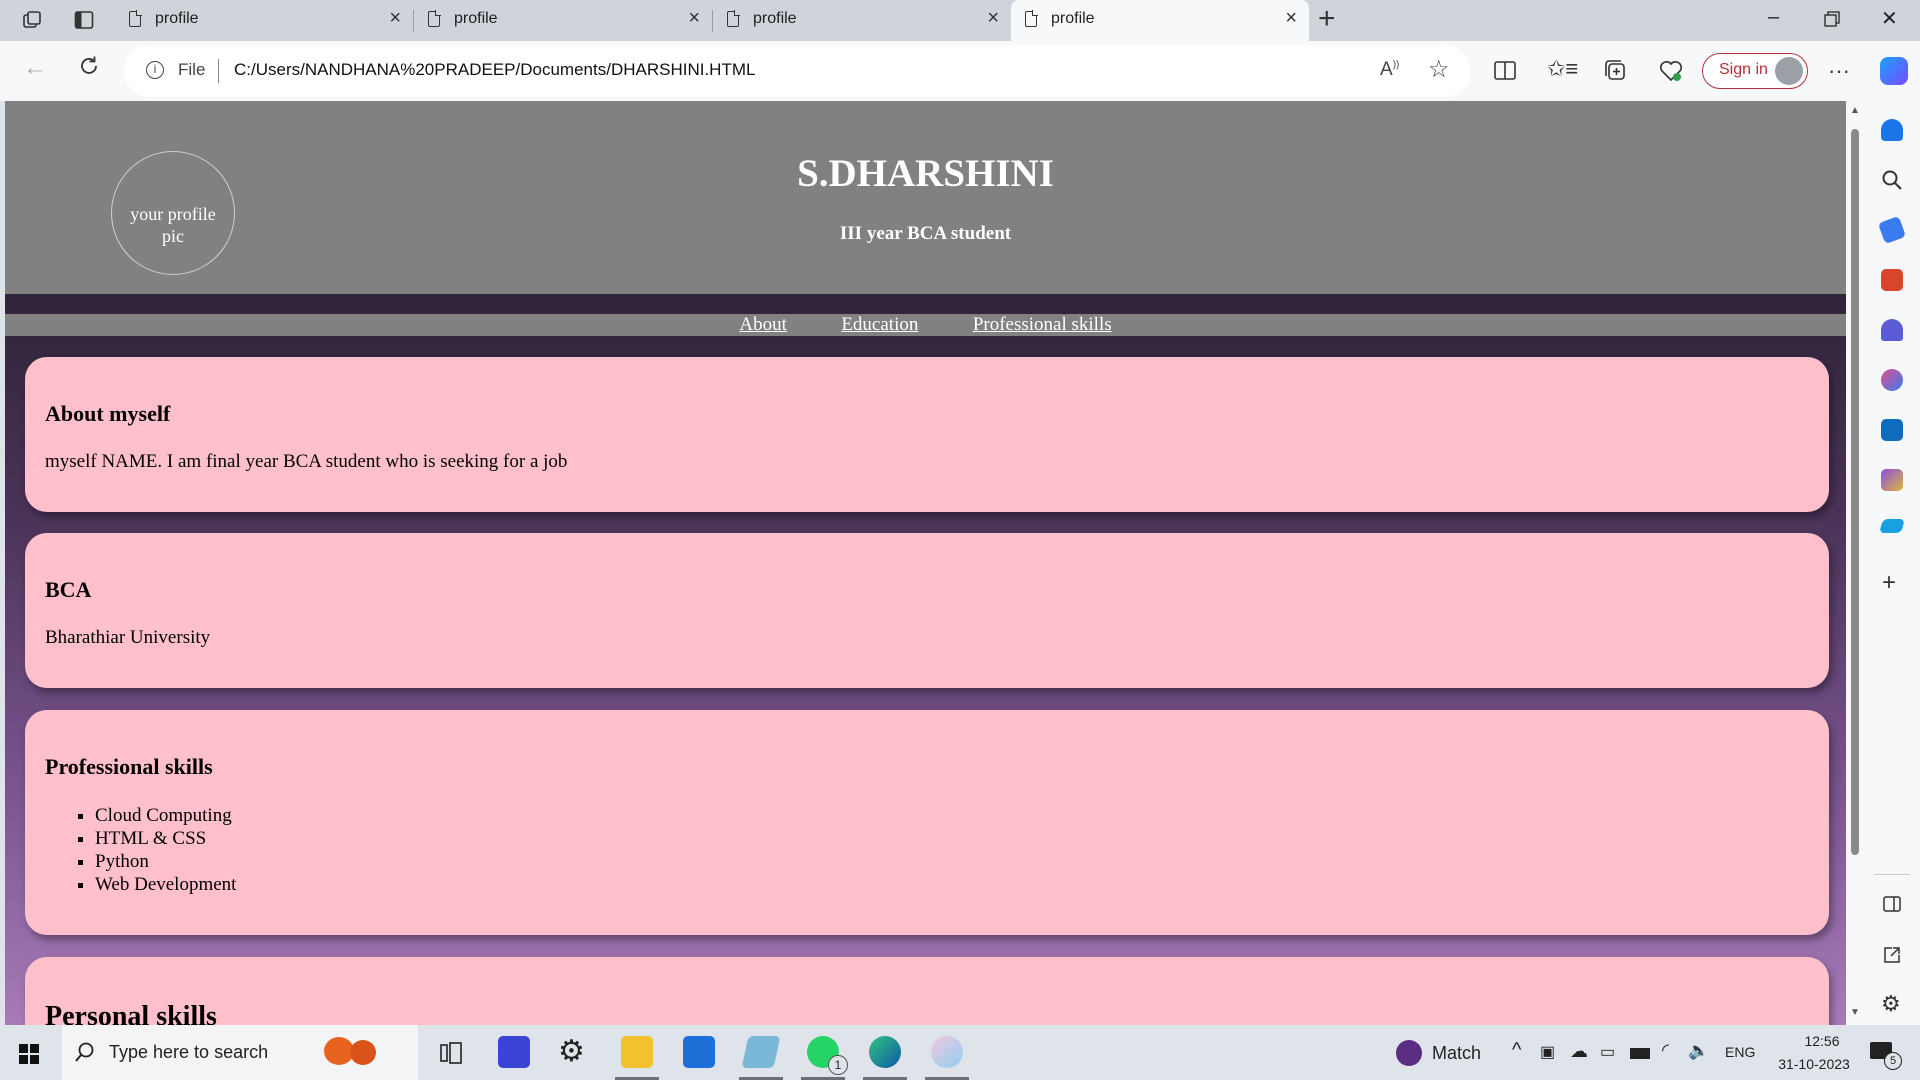 The width and height of the screenshot is (1920, 1080). Describe the element at coordinates (1892, 330) in the screenshot. I see `games-chess-icon` at that location.